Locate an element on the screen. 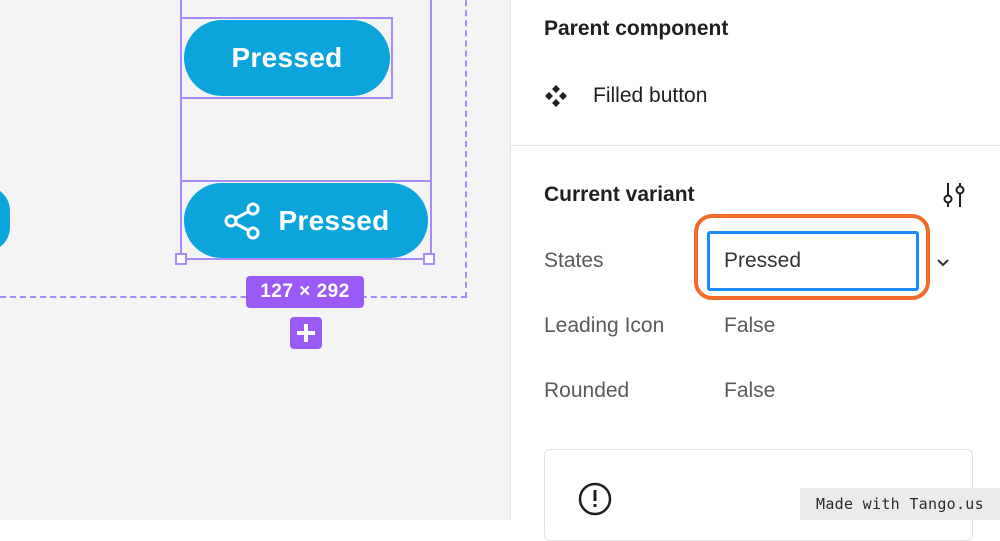 Image resolution: width=1000 pixels, height=541 pixels. parent-component-title: Parent component is located at coordinates (636, 28).